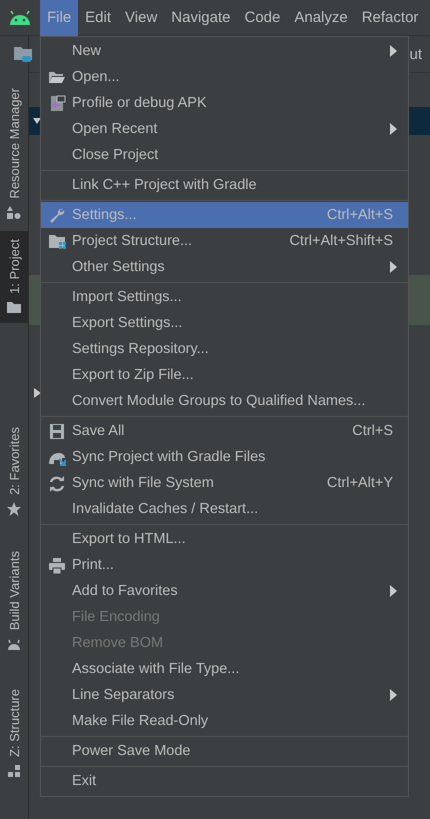  I want to click on menu-item: Other Settings, so click(224, 267).